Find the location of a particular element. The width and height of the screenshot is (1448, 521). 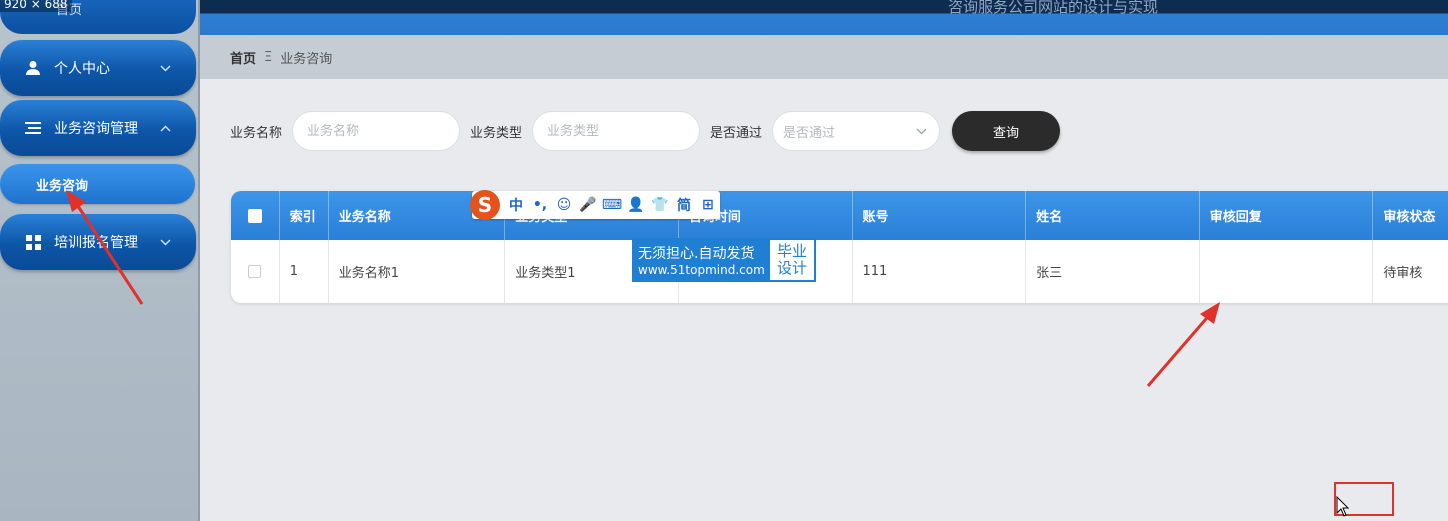

top-header: 咨询服务公司网站的设计与实现 is located at coordinates (824, 17).